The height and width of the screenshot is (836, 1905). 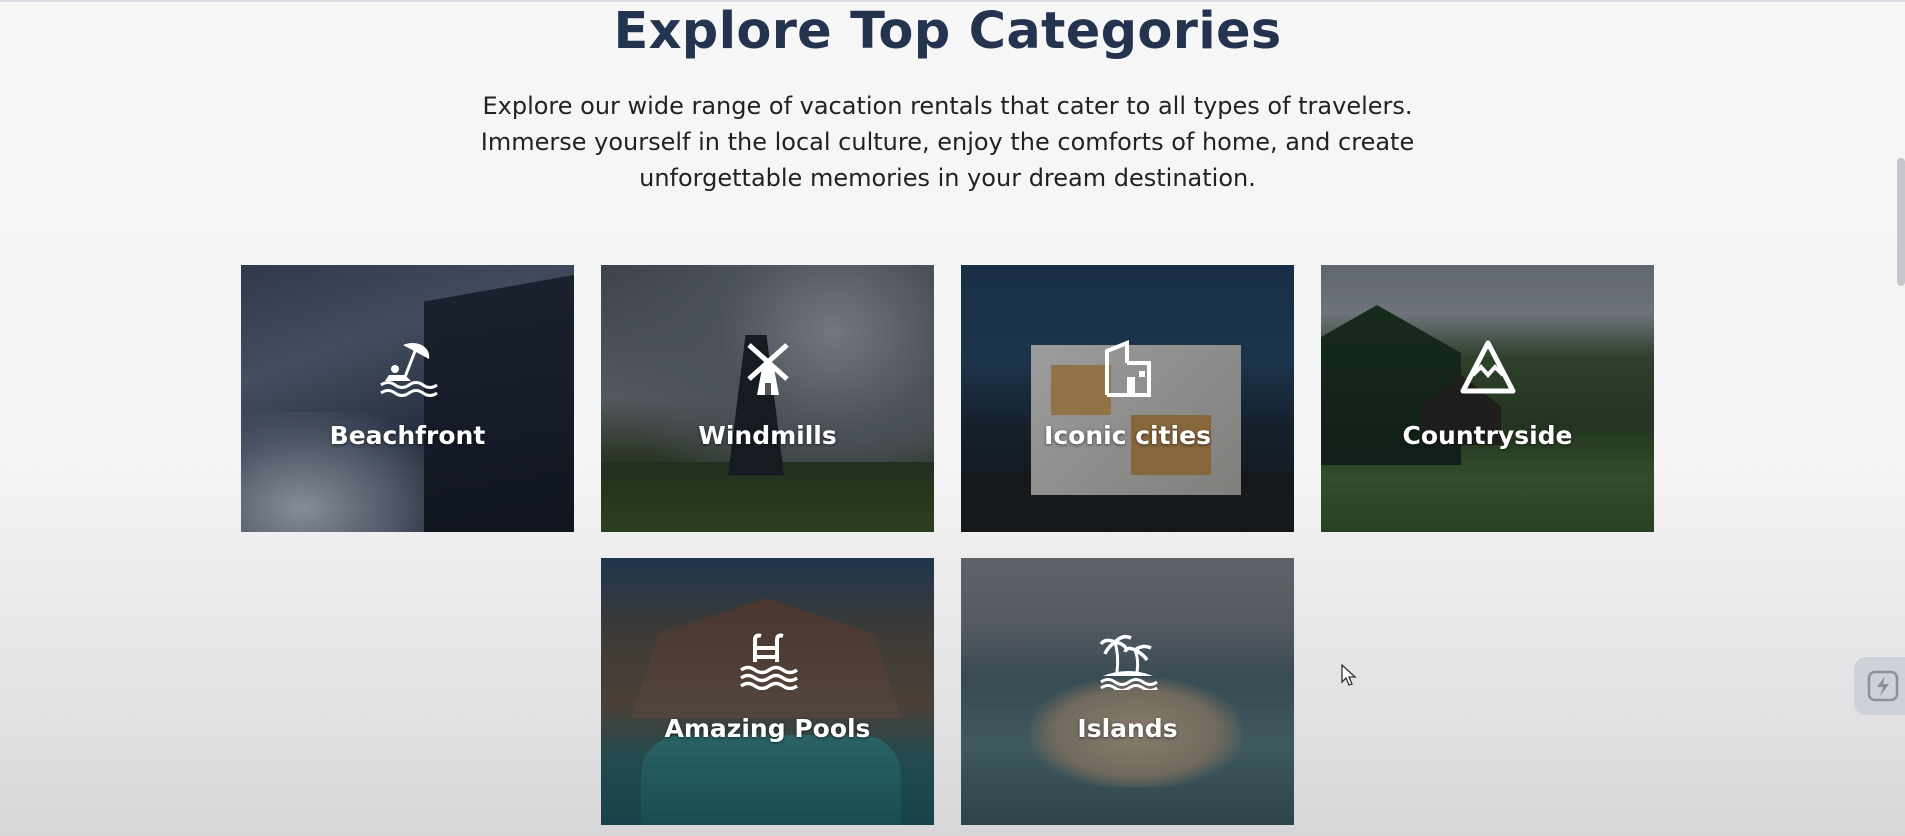 What do you see at coordinates (1127, 435) in the screenshot?
I see `category-label: Iconic cities` at bounding box center [1127, 435].